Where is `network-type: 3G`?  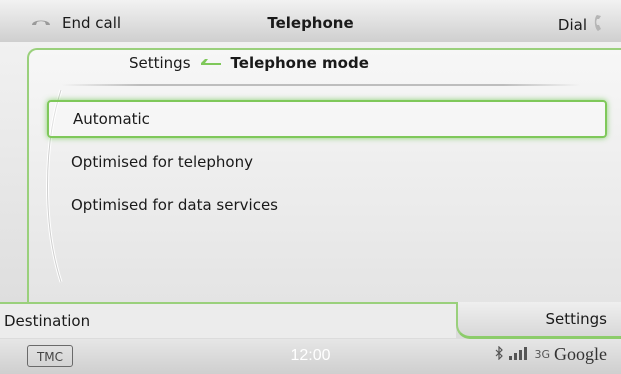 network-type: 3G is located at coordinates (542, 354).